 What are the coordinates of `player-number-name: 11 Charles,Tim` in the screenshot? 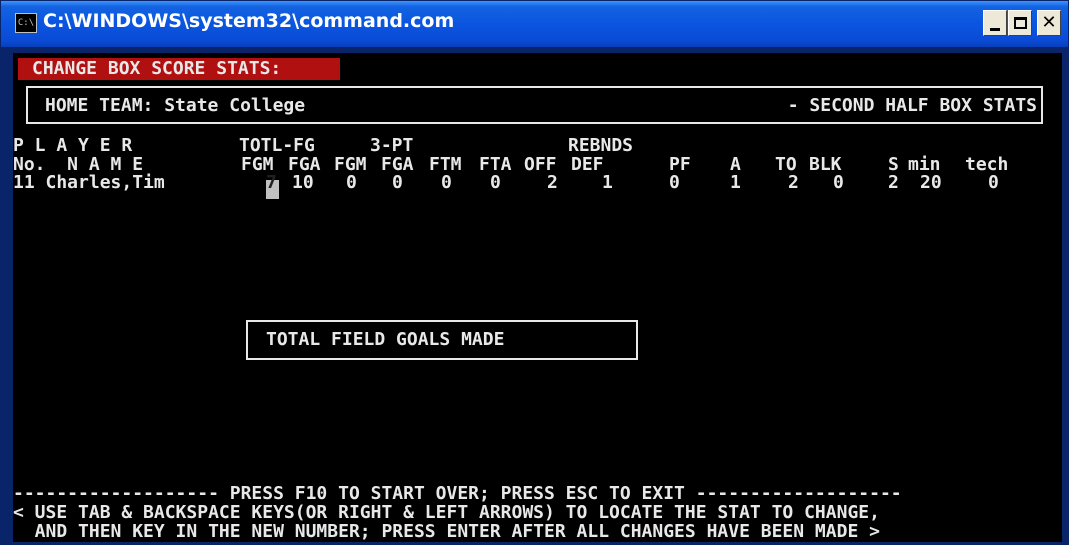 It's located at (89, 182).